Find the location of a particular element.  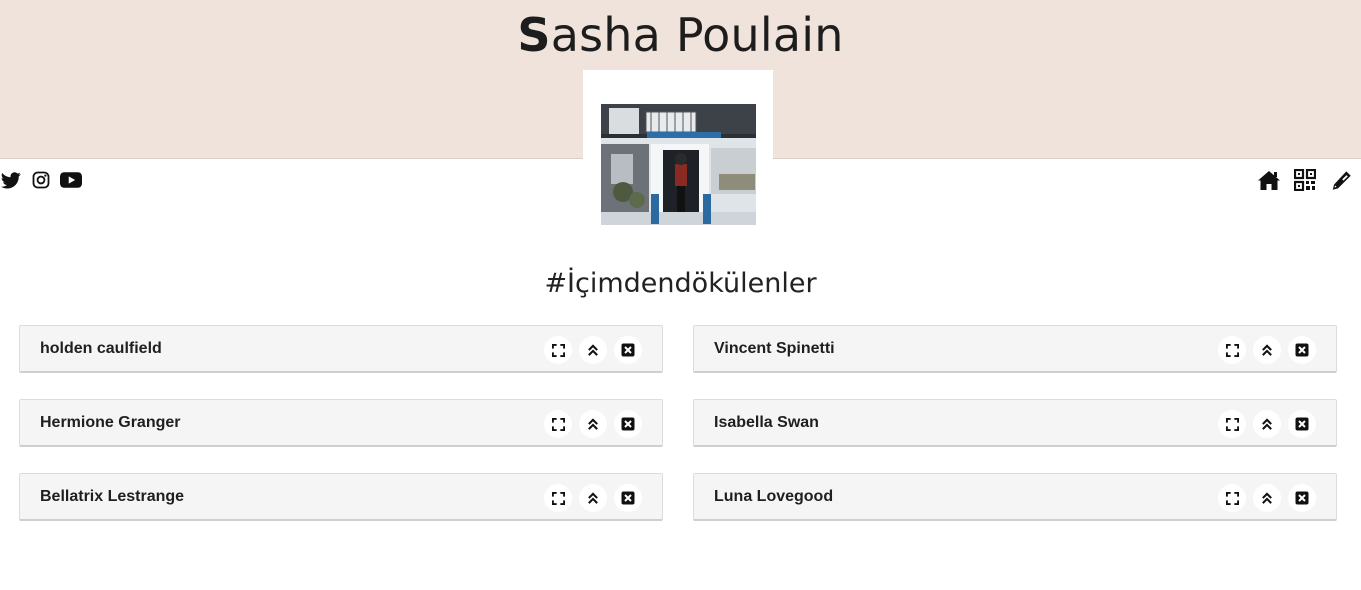

social-links is located at coordinates (41, 180).